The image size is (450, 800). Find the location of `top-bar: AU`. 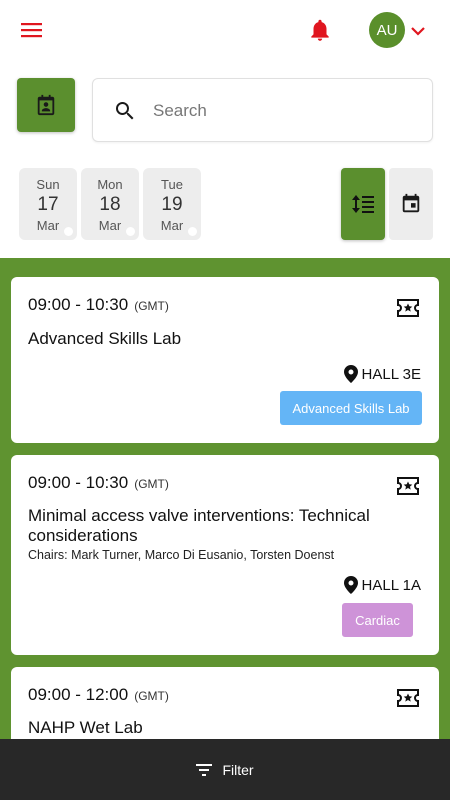

top-bar: AU is located at coordinates (225, 31).